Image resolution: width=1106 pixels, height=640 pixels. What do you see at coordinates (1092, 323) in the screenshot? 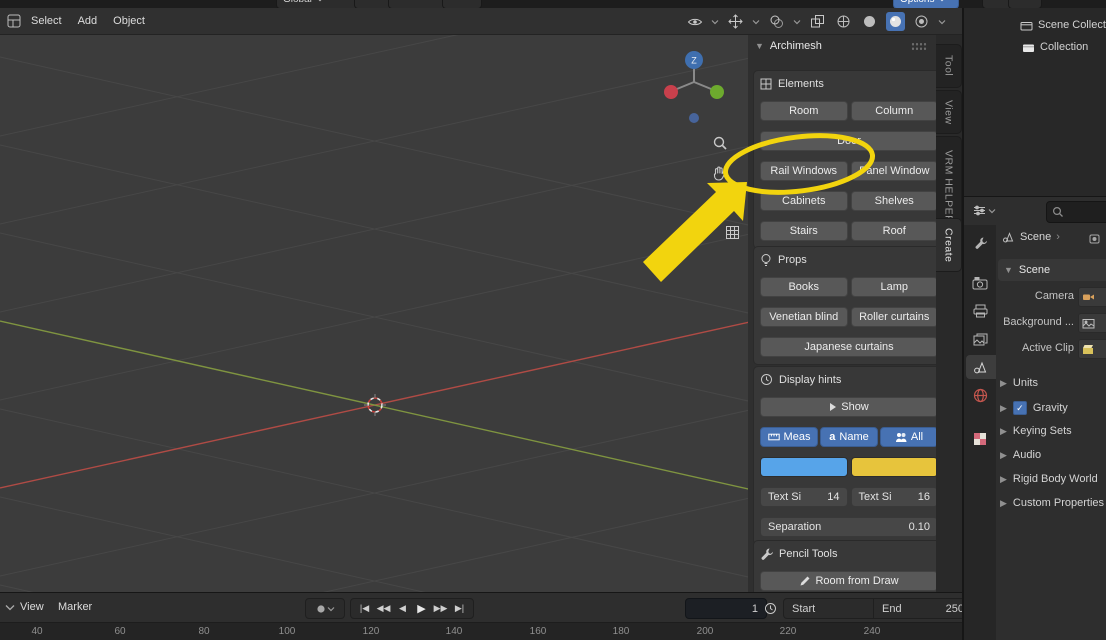
I see `background-field` at bounding box center [1092, 323].